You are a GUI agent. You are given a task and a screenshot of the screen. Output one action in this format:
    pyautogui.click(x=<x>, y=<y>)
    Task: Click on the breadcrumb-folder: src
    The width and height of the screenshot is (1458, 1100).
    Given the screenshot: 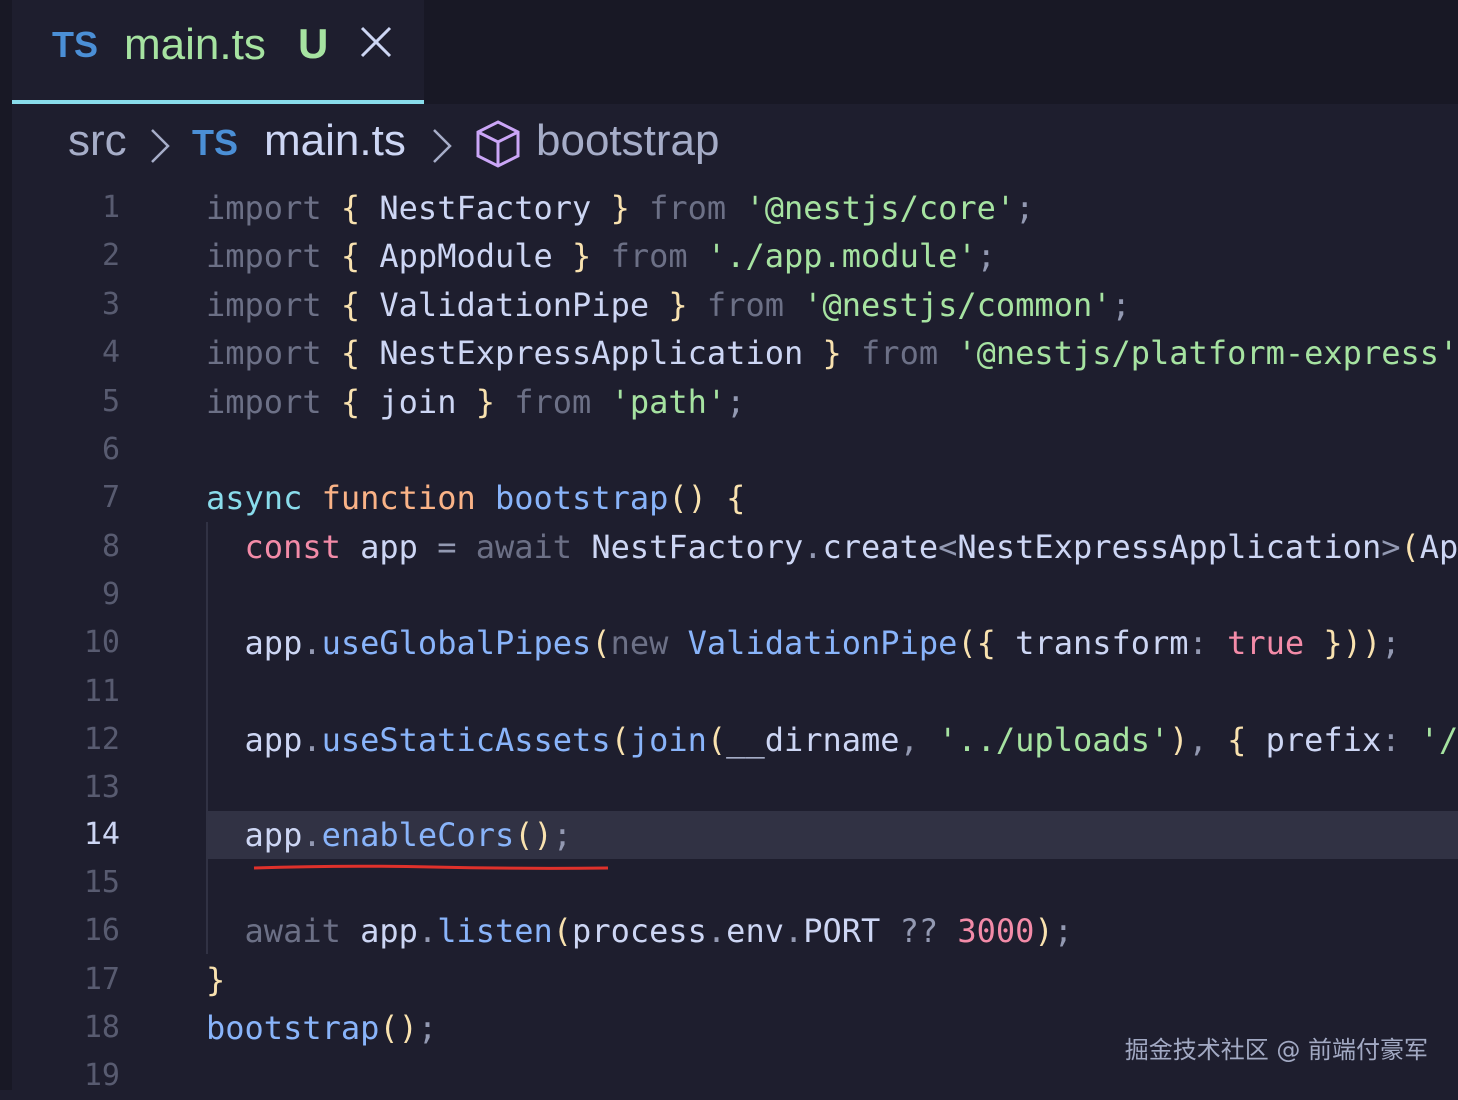 What is the action you would take?
    pyautogui.click(x=97, y=141)
    